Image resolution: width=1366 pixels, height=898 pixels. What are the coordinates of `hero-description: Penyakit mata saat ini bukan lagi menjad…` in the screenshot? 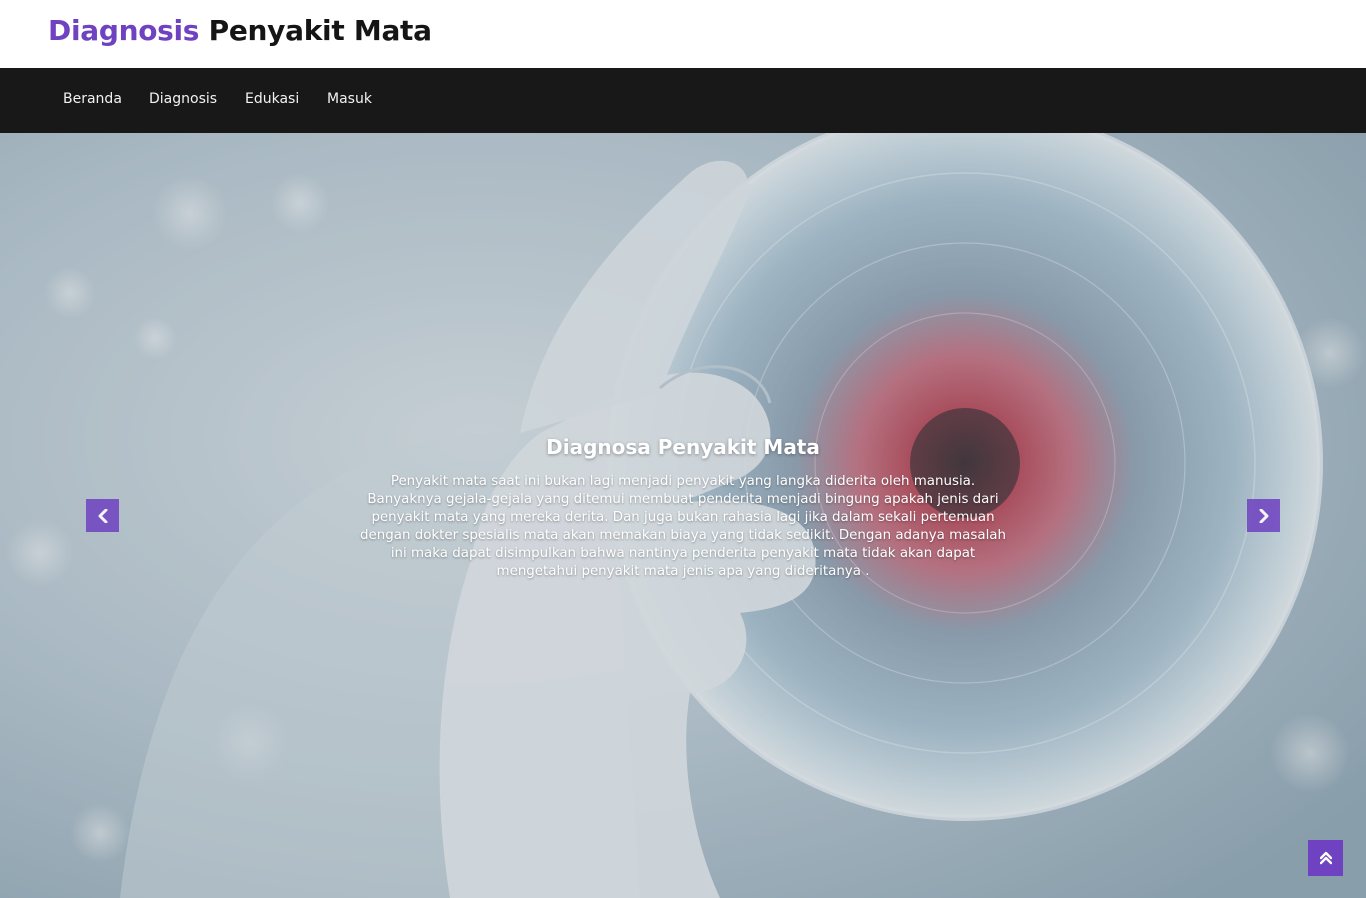 It's located at (683, 527).